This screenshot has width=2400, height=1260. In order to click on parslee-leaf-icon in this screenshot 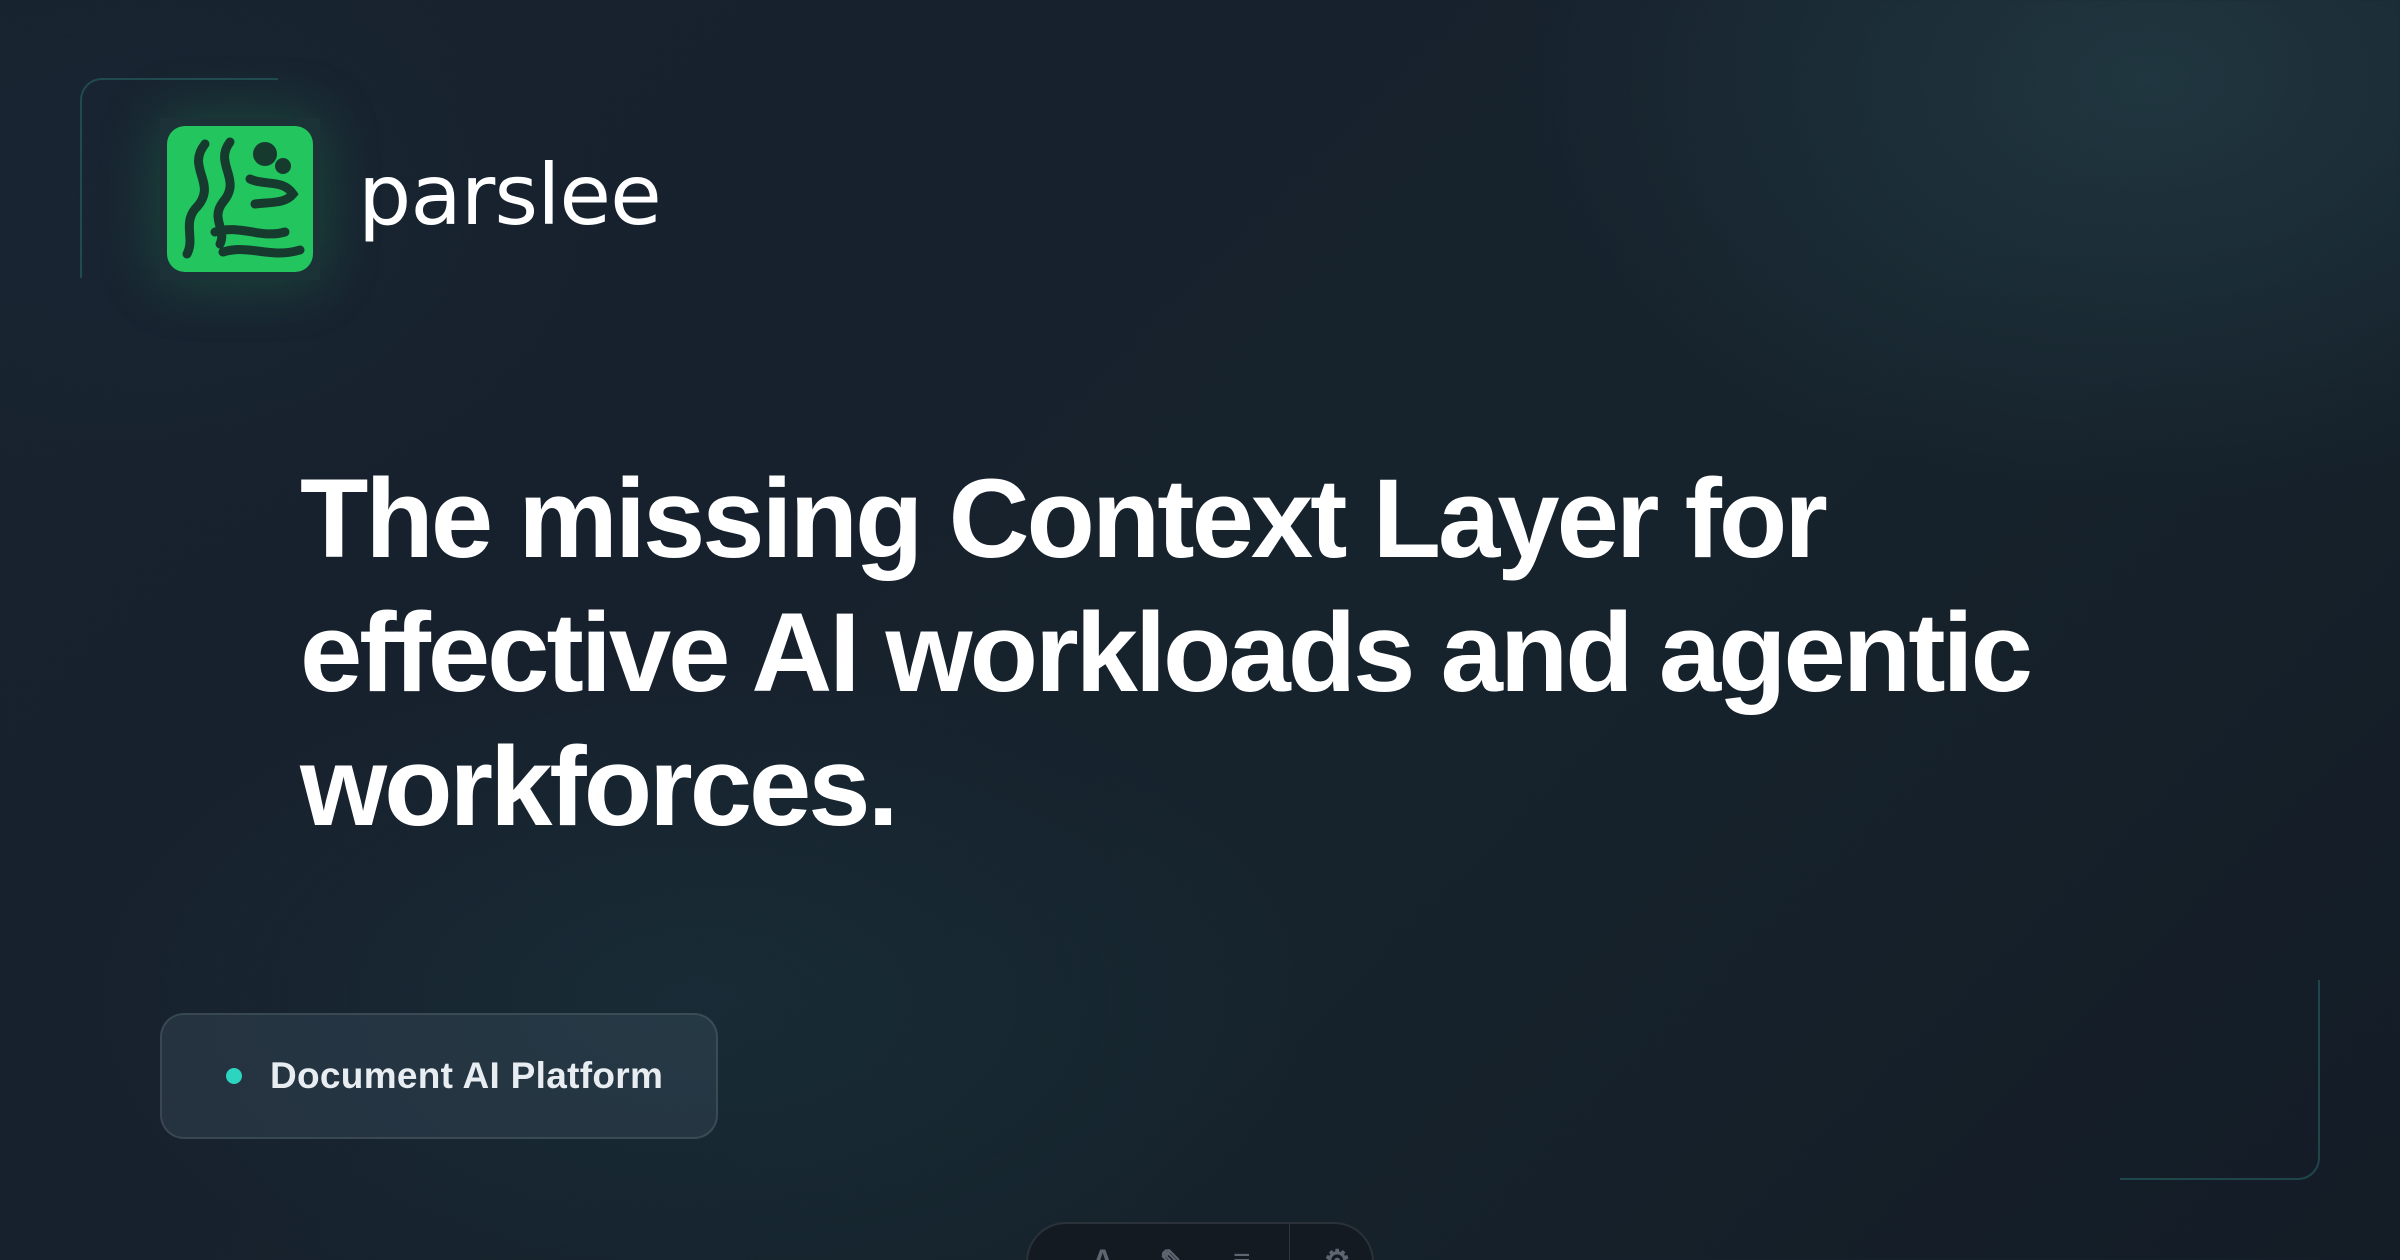, I will do `click(240, 199)`.